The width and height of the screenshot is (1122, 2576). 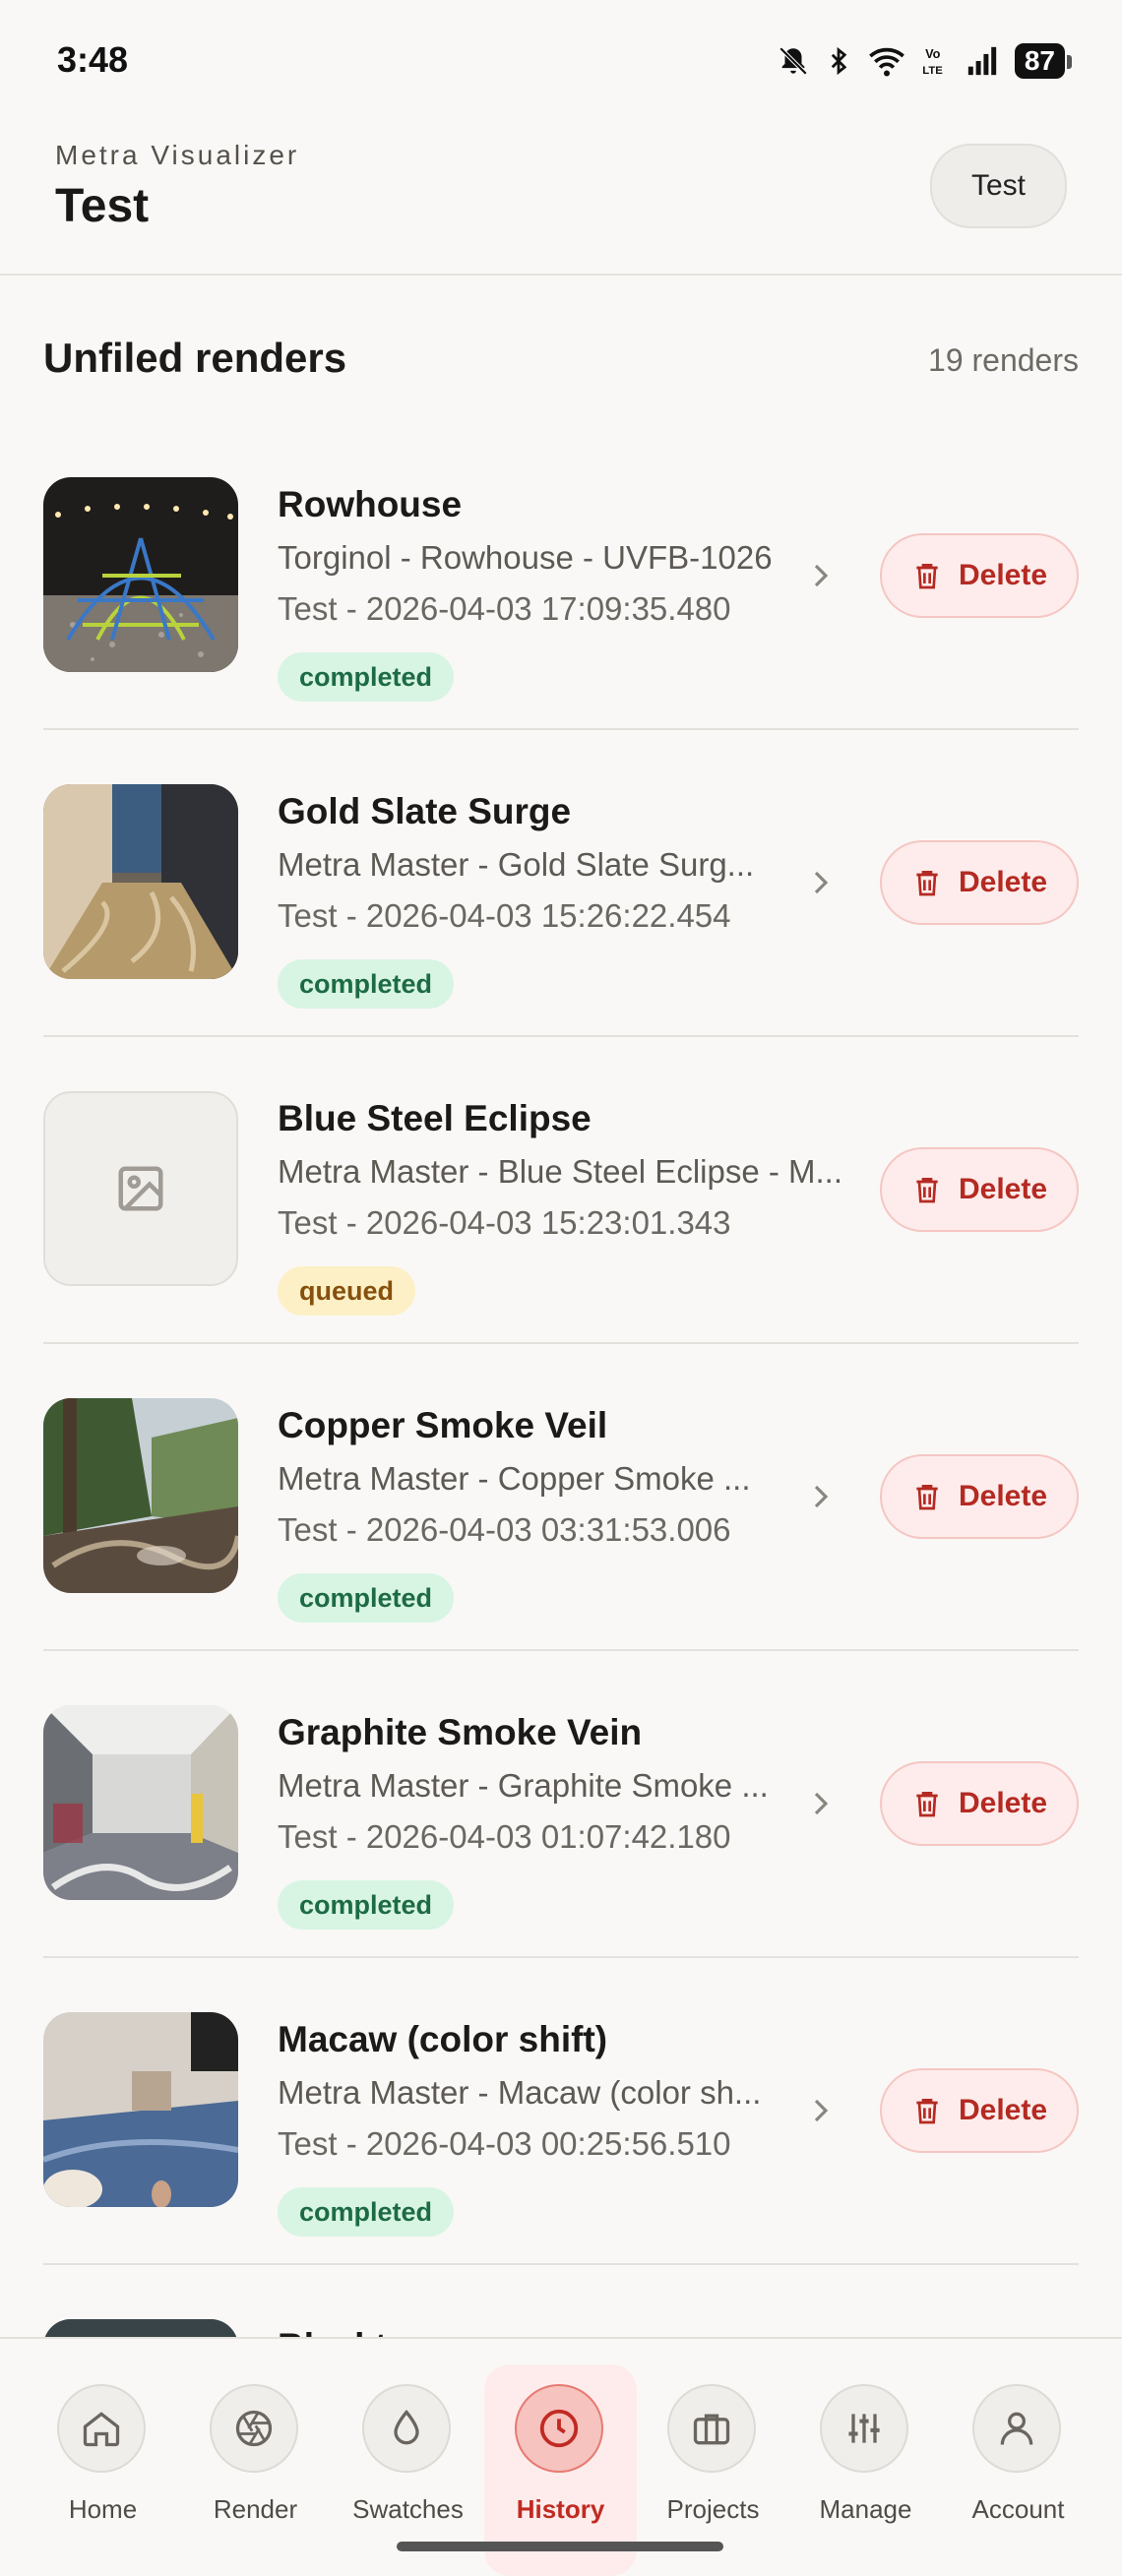 What do you see at coordinates (933, 53) in the screenshot?
I see `svg-text: Vo` at bounding box center [933, 53].